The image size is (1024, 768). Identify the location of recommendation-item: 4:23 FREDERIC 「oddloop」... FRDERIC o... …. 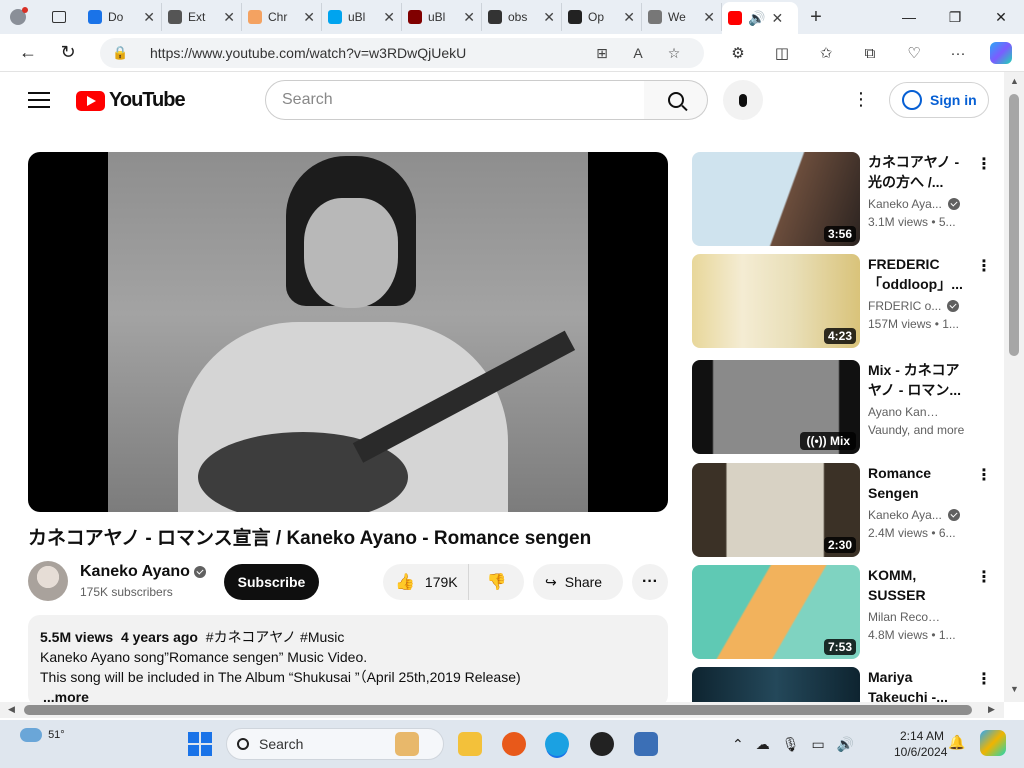
(842, 301).